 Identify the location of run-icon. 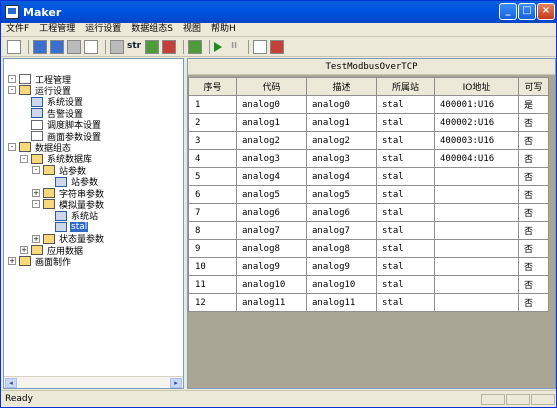
(218, 46).